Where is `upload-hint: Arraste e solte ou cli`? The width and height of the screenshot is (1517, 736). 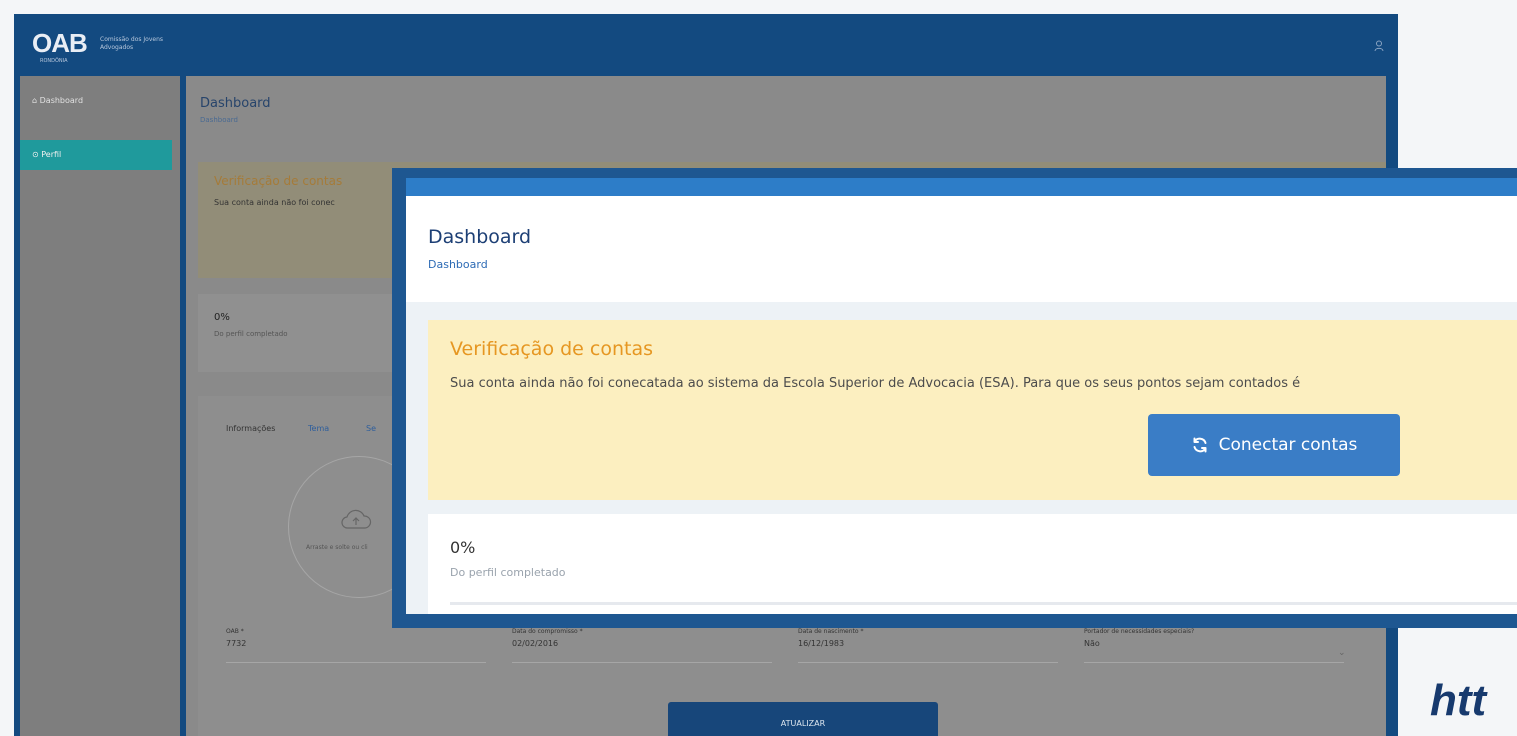 upload-hint: Arraste e solte ou cli is located at coordinates (337, 547).